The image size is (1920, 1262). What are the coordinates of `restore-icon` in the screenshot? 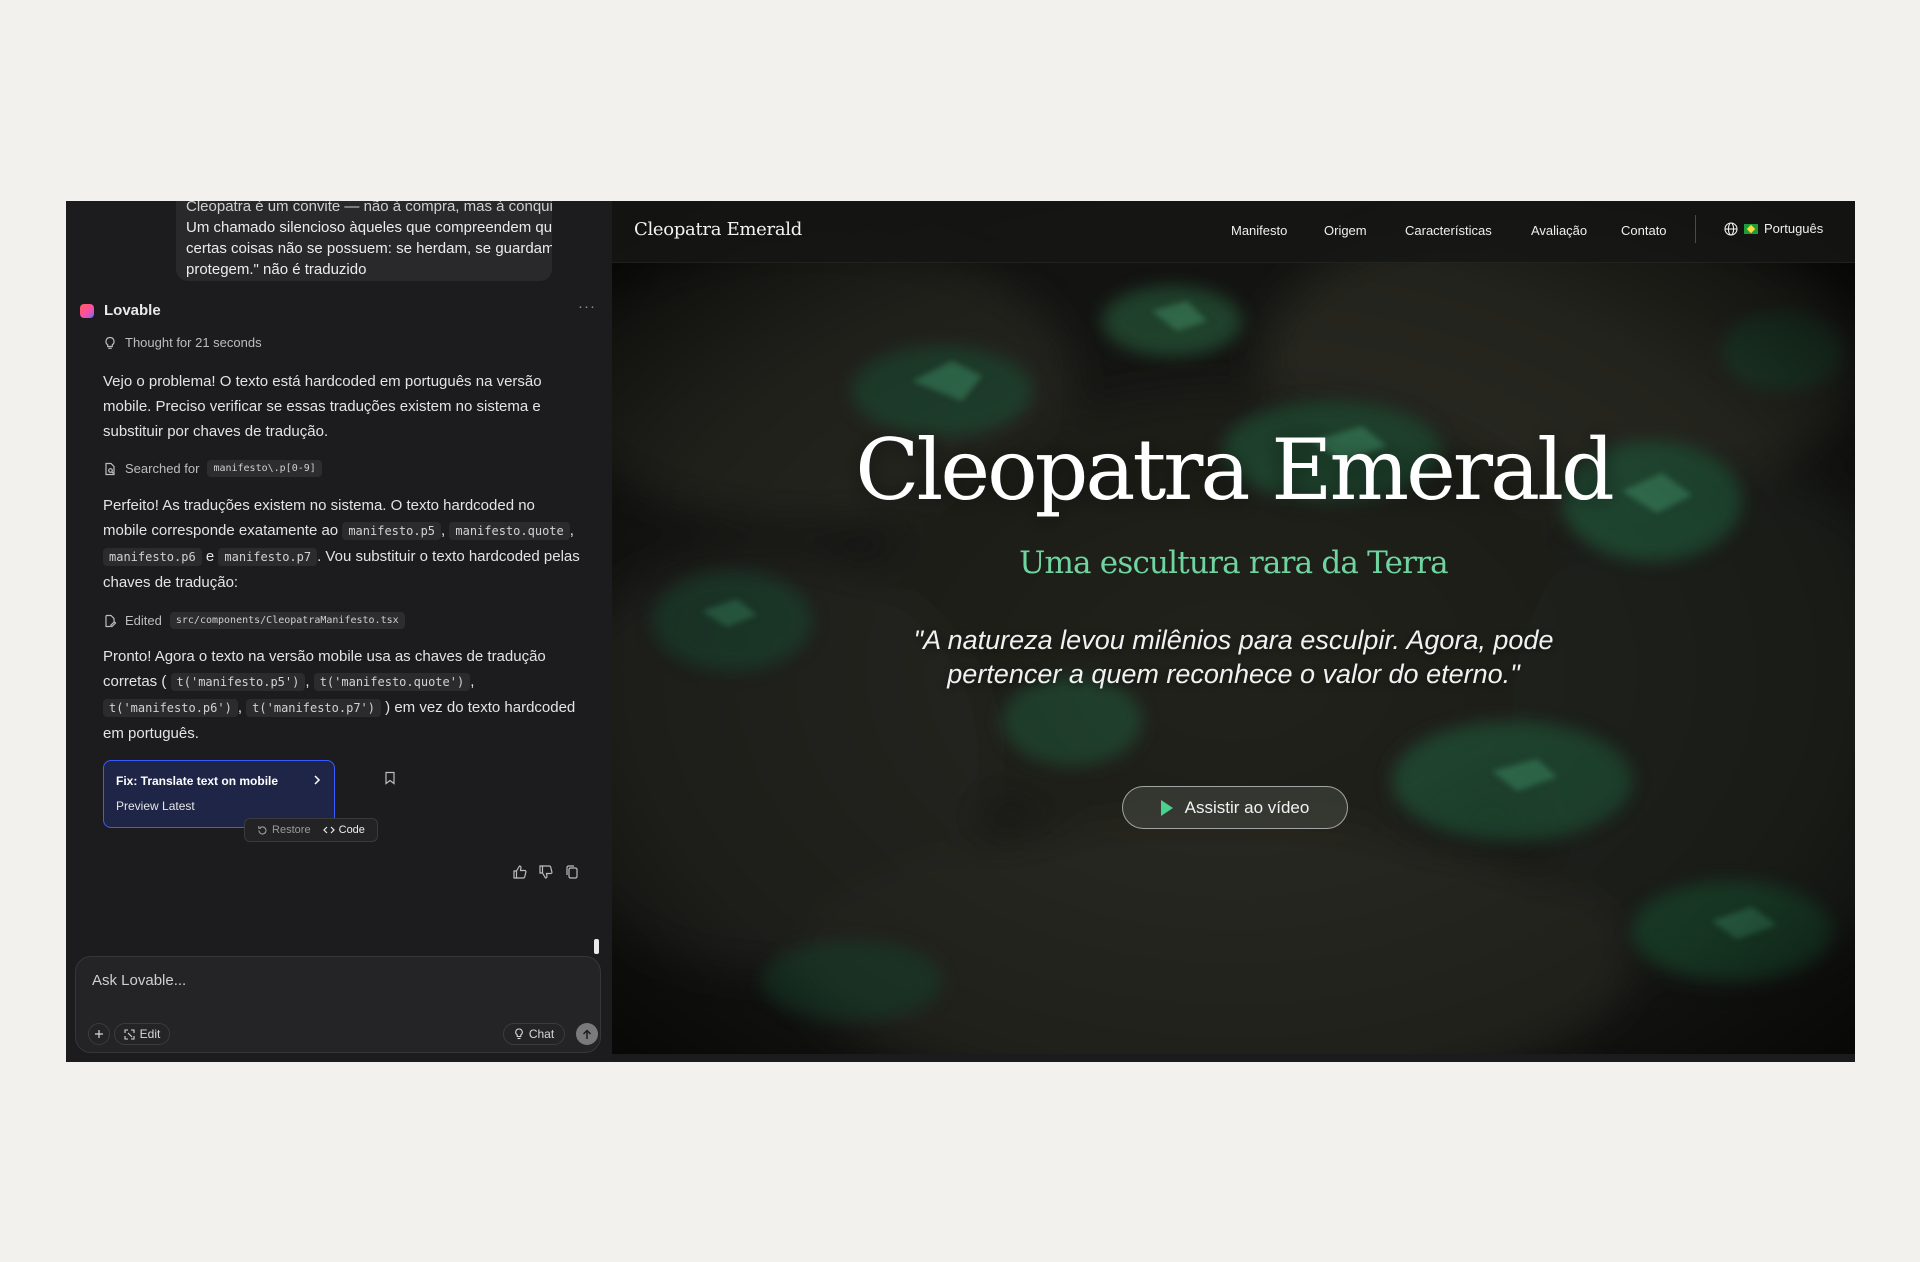 It's located at (262, 829).